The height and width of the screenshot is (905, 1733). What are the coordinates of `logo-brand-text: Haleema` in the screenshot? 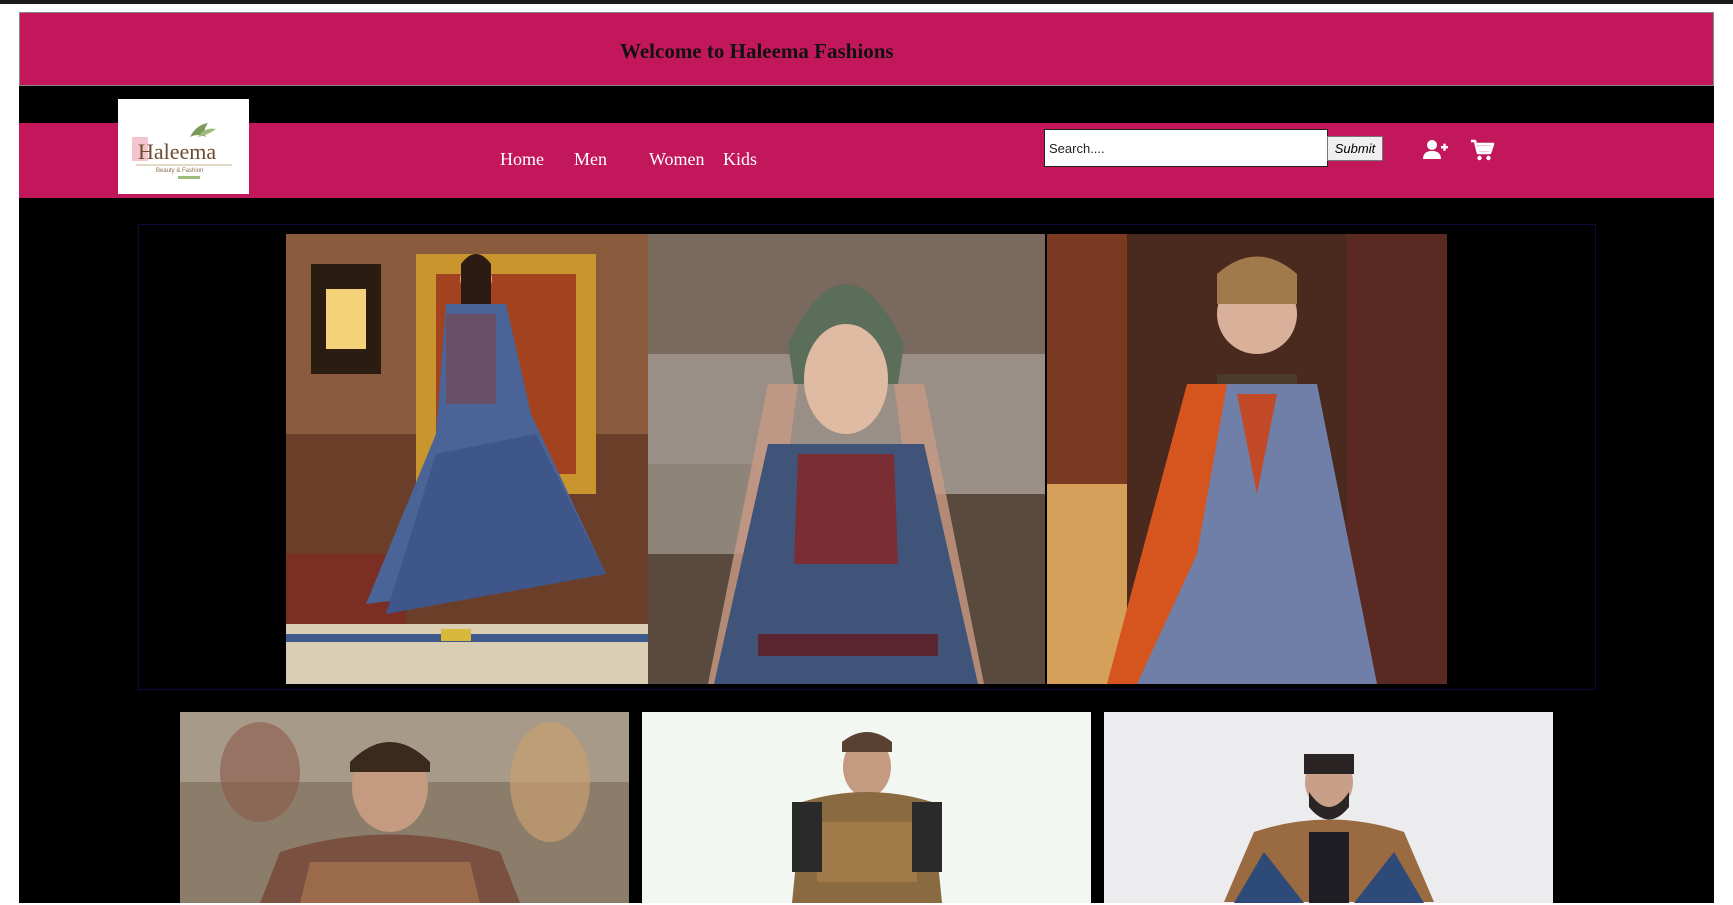 It's located at (177, 151).